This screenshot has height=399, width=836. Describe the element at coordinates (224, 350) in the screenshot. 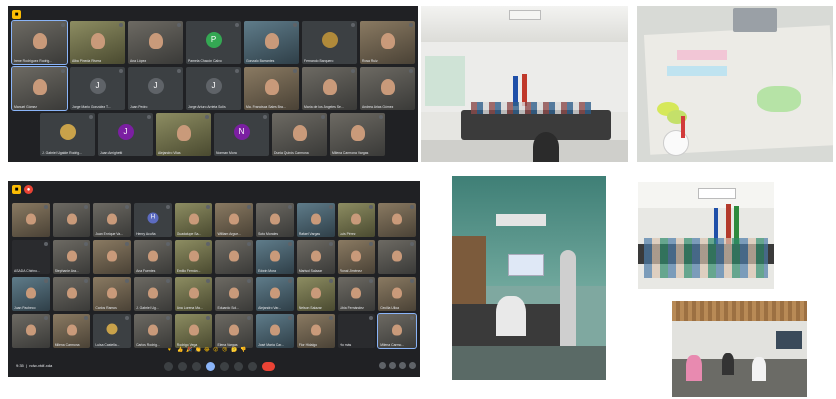

I see `reaction-emoji: 😢` at that location.